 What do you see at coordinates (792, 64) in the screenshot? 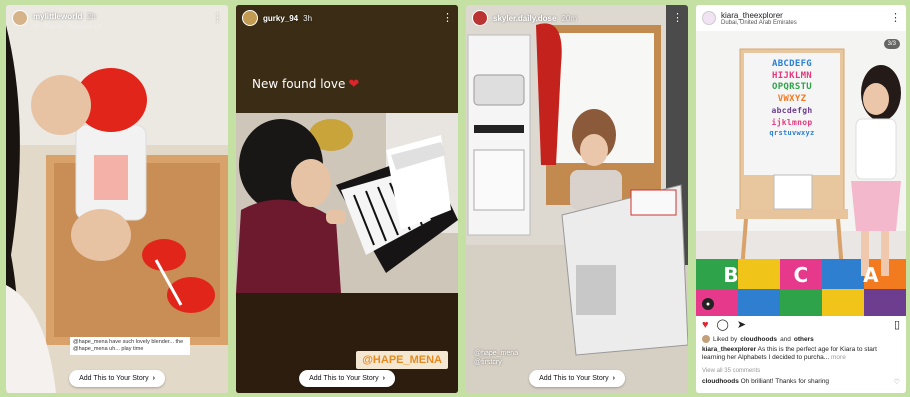
I see `alphabet-row: ABCDEFG` at bounding box center [792, 64].